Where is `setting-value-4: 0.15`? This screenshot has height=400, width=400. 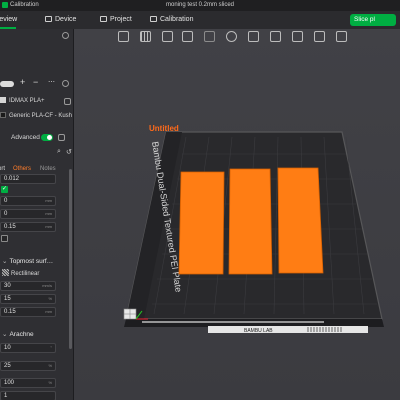
setting-value-4: 0.15 is located at coordinates (10, 227).